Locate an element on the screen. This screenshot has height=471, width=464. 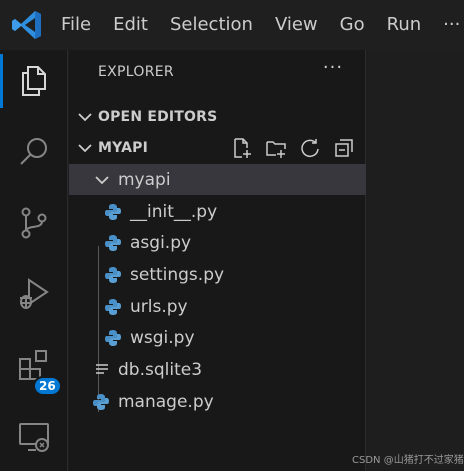
tree-file-init: __init__.py is located at coordinates (217, 211).